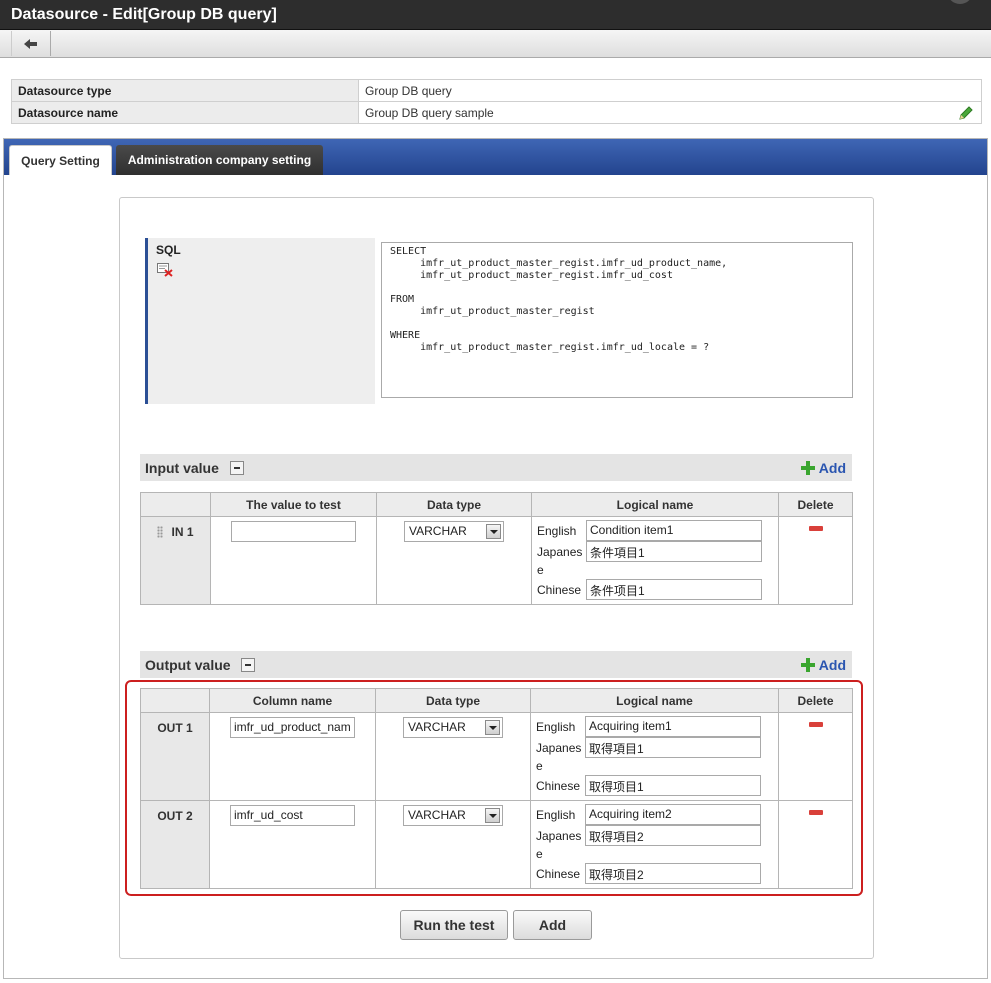 The width and height of the screenshot is (991, 983). Describe the element at coordinates (674, 530) in the screenshot. I see `english-name-input: Condition item1` at that location.